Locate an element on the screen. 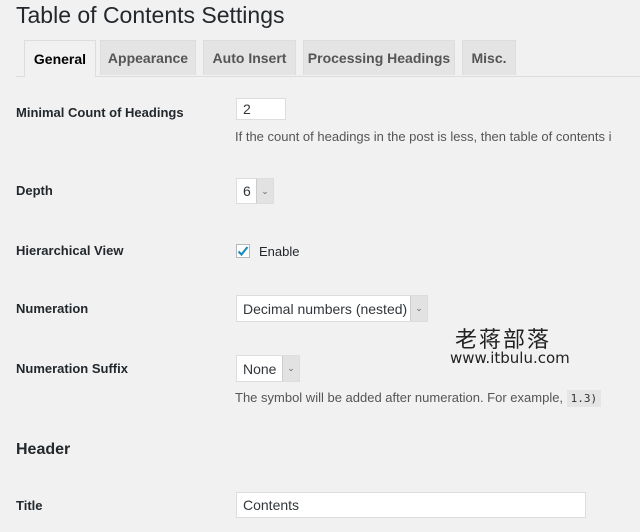 This screenshot has width=640, height=532. tab-misc: Misc. is located at coordinates (489, 57).